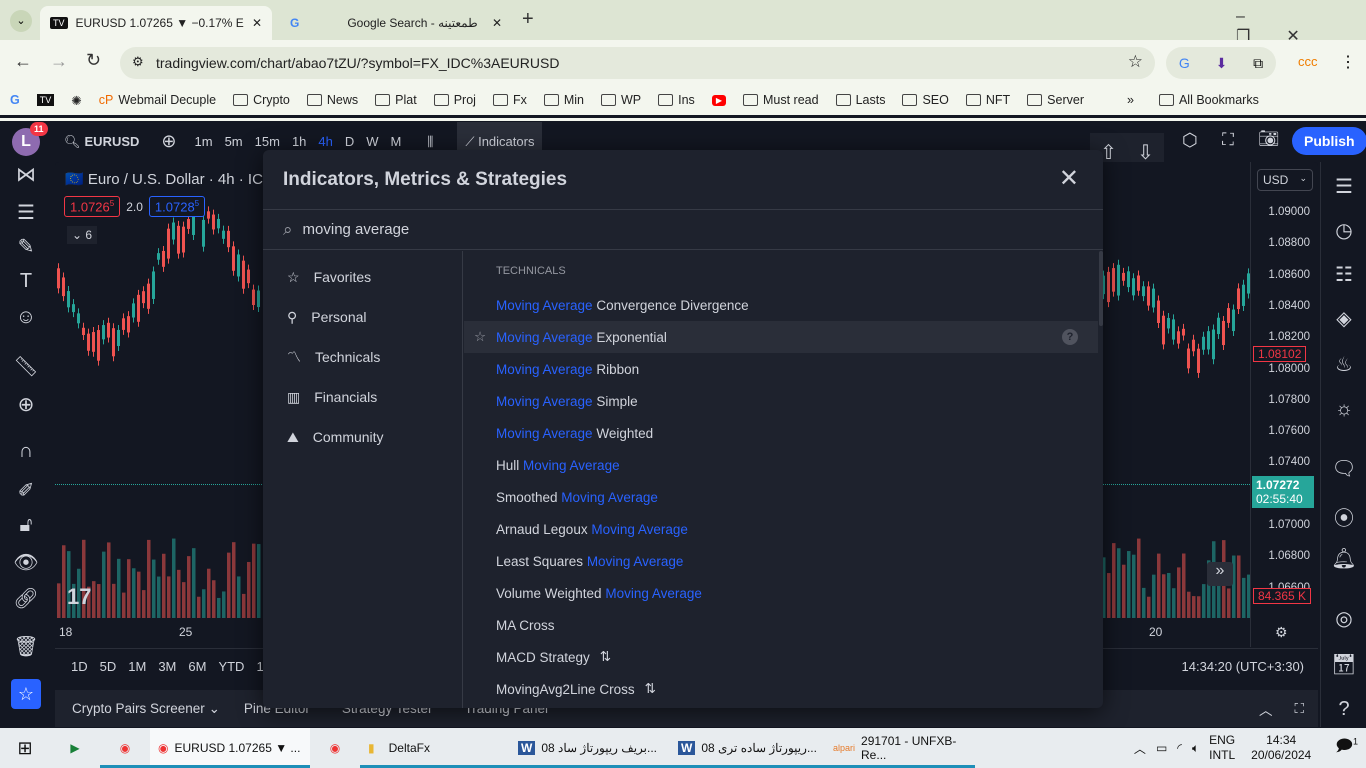 This screenshot has width=1366, height=768. Describe the element at coordinates (167, 666) in the screenshot. I see `range-3m: 3M` at that location.